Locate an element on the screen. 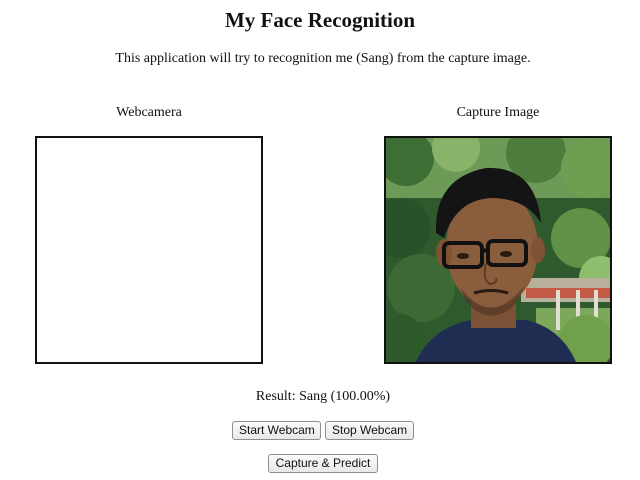 This screenshot has height=480, width=640. prediction-result: Result: Sang (100.00%) is located at coordinates (323, 396).